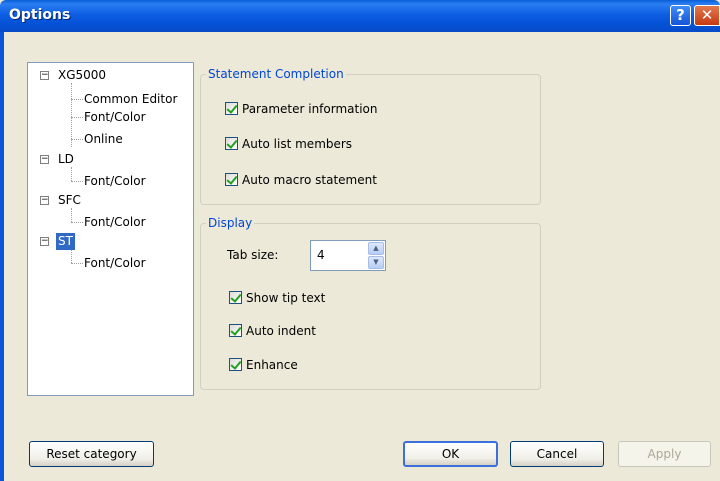 The width and height of the screenshot is (720, 481). Describe the element at coordinates (360, 16) in the screenshot. I see `title-bar: Options ? ✕` at that location.